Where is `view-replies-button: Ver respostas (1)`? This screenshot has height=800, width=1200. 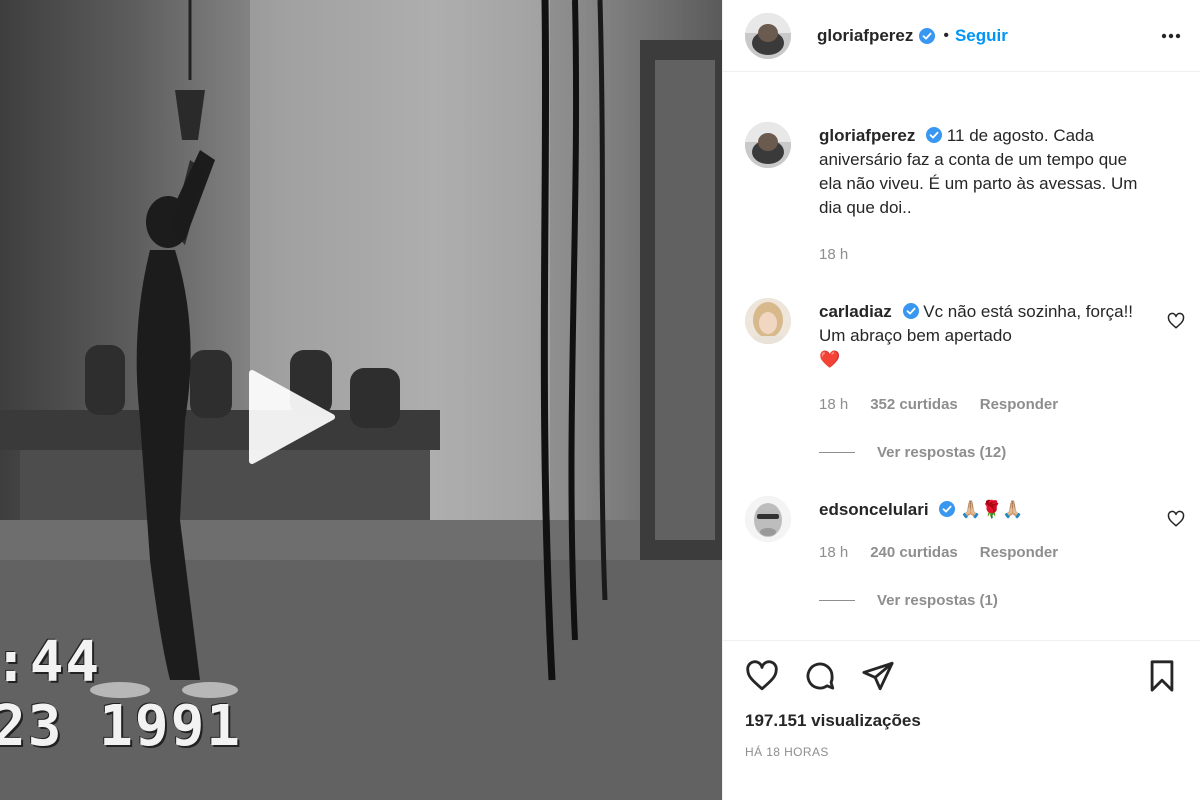
view-replies-button: Ver respostas (1) is located at coordinates (908, 600).